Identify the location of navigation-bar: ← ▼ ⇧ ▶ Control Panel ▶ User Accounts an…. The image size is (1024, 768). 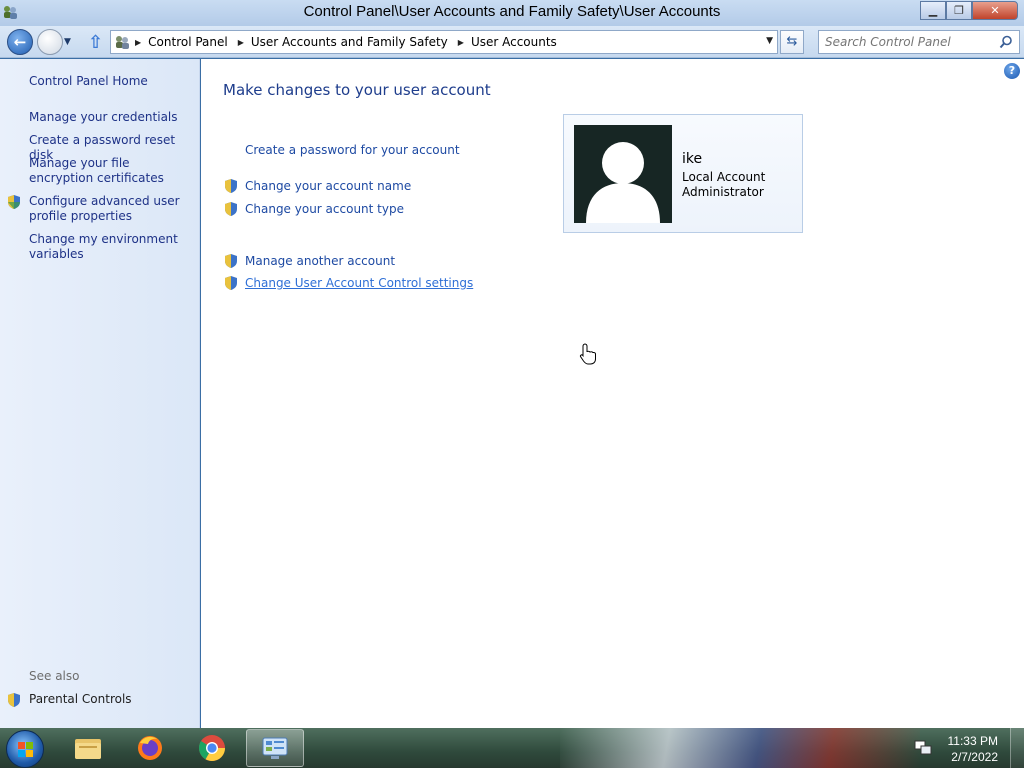
(512, 42).